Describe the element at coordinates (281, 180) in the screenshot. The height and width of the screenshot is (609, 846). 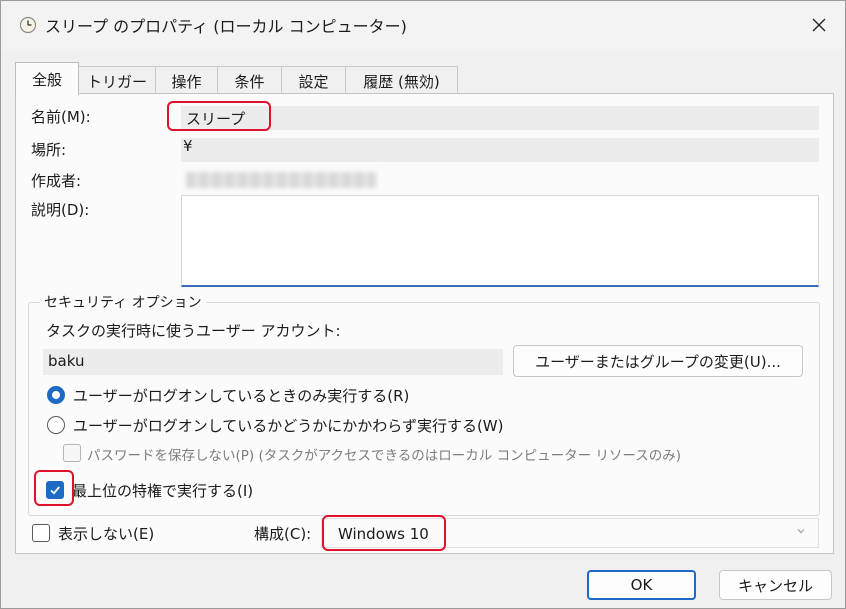
I see `author-value-blurred` at that location.